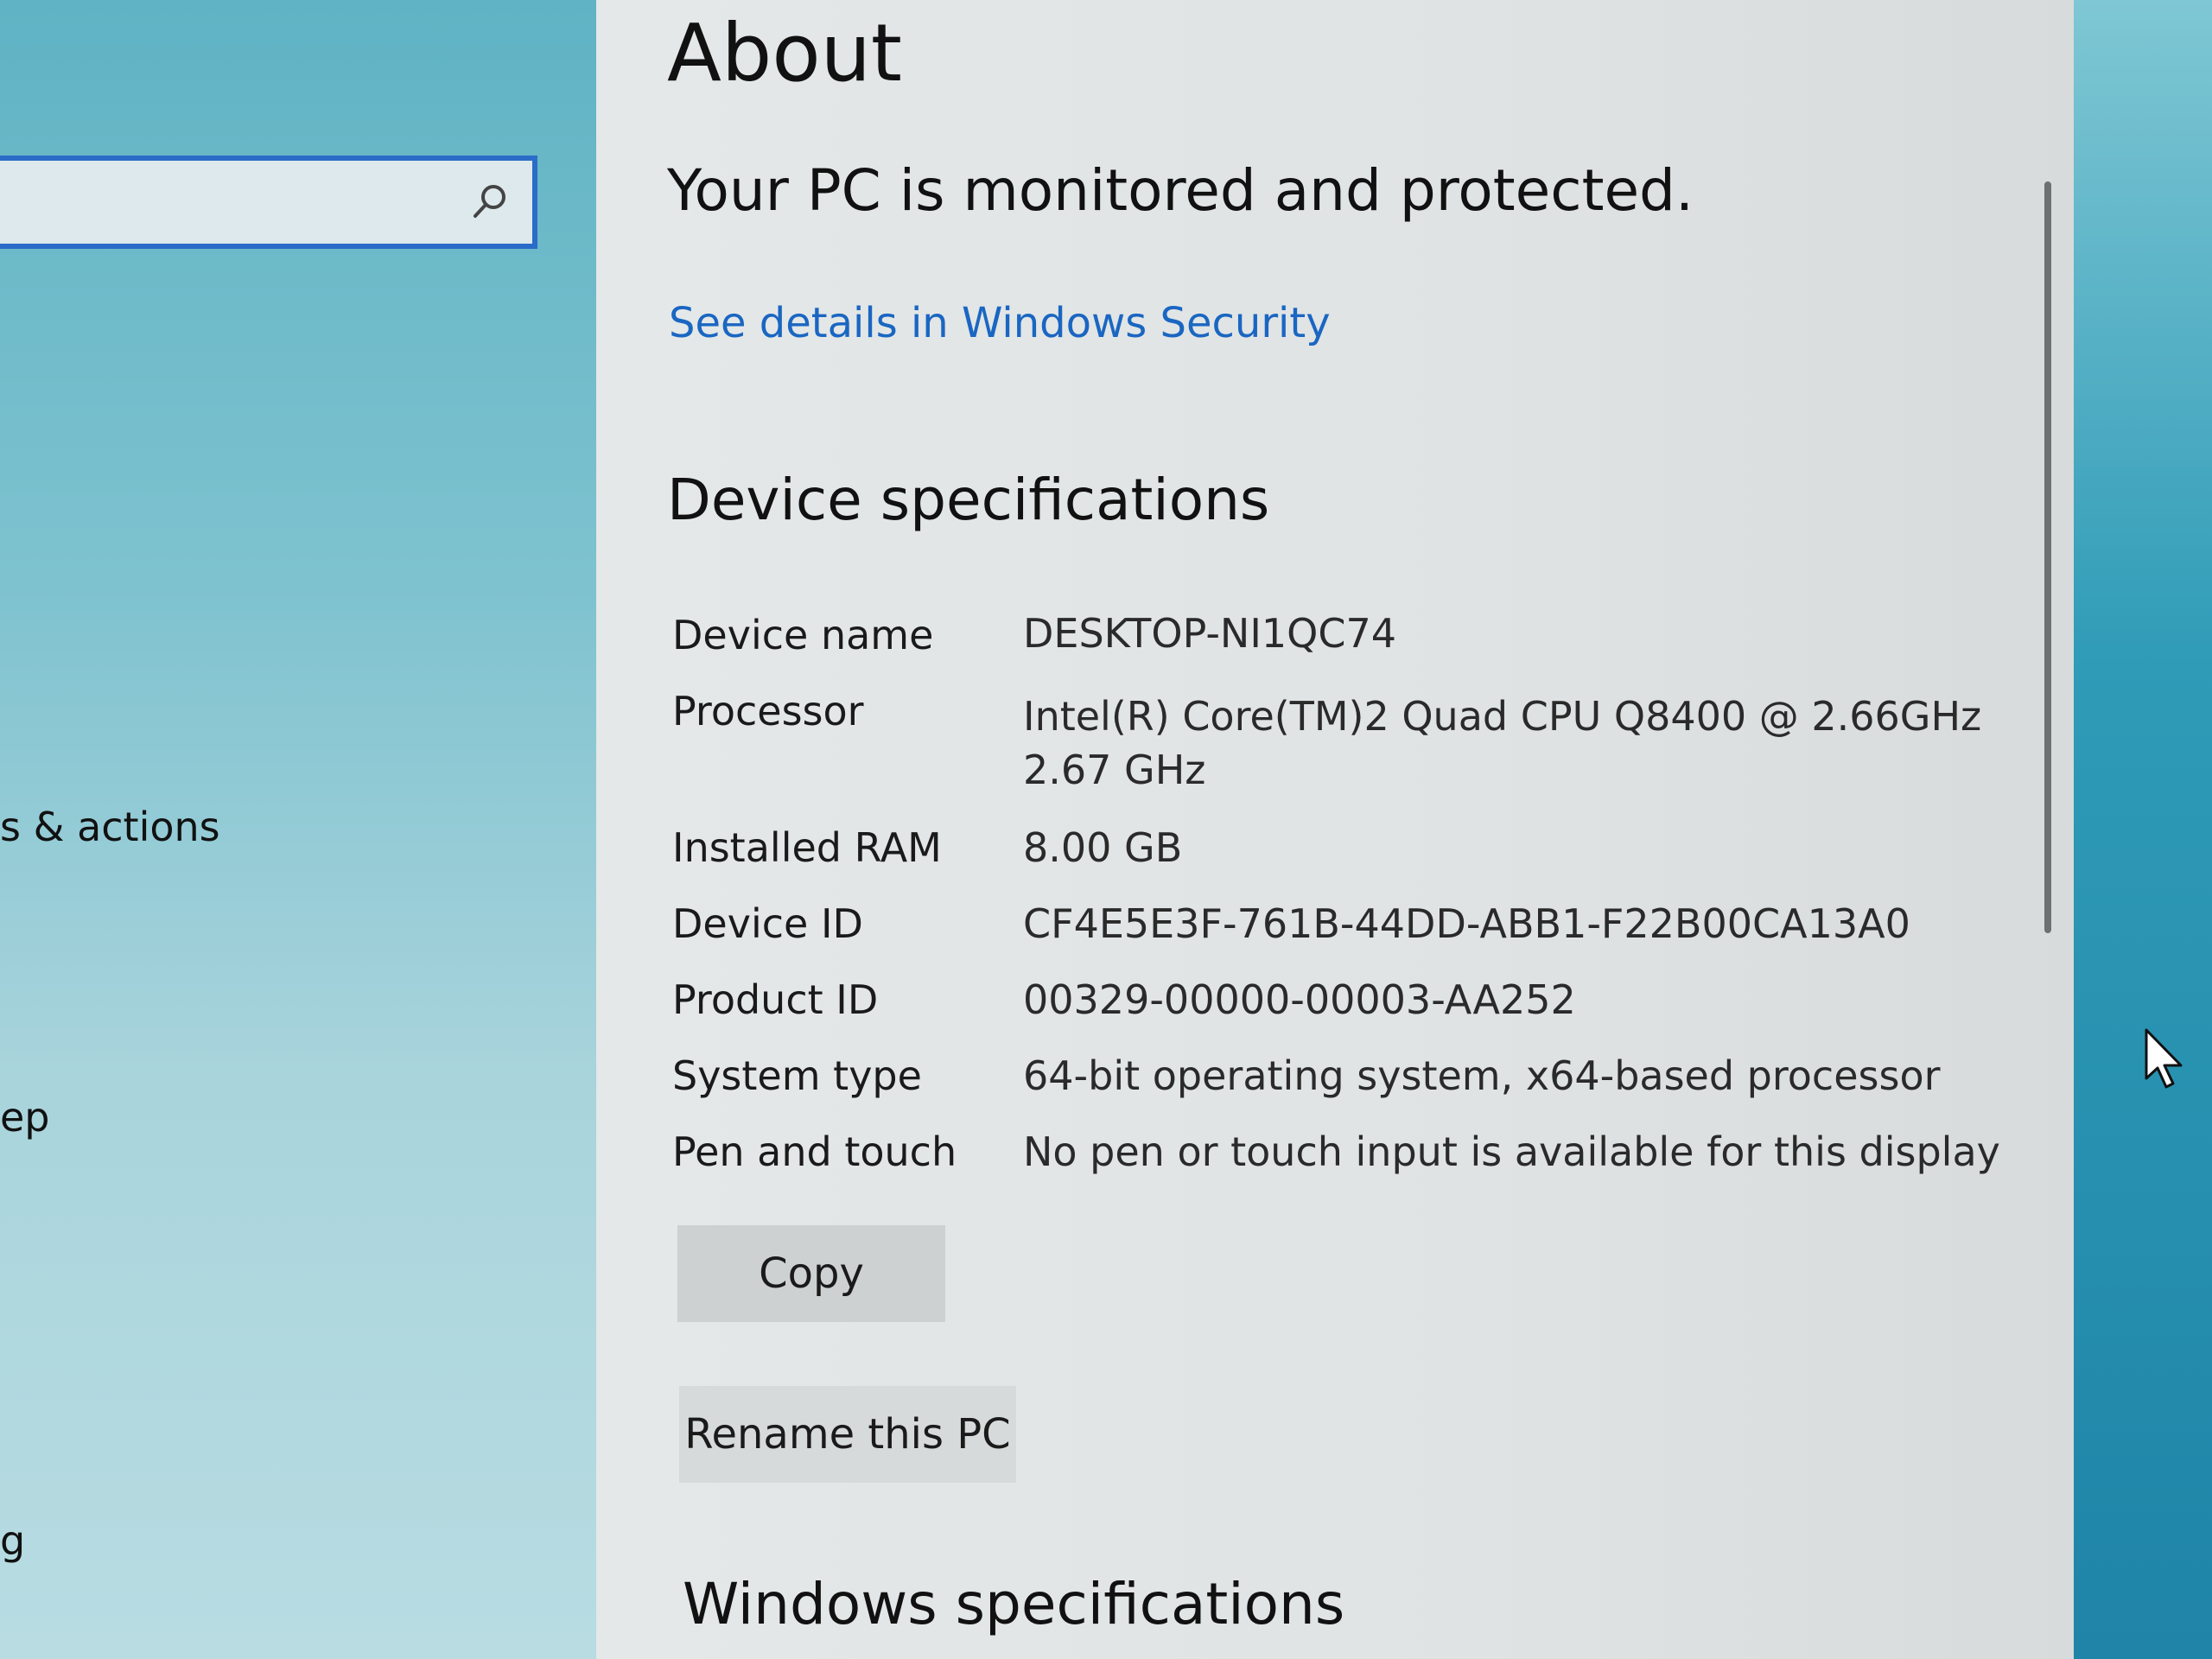  I want to click on device-specifications-heading: Device specifications, so click(968, 500).